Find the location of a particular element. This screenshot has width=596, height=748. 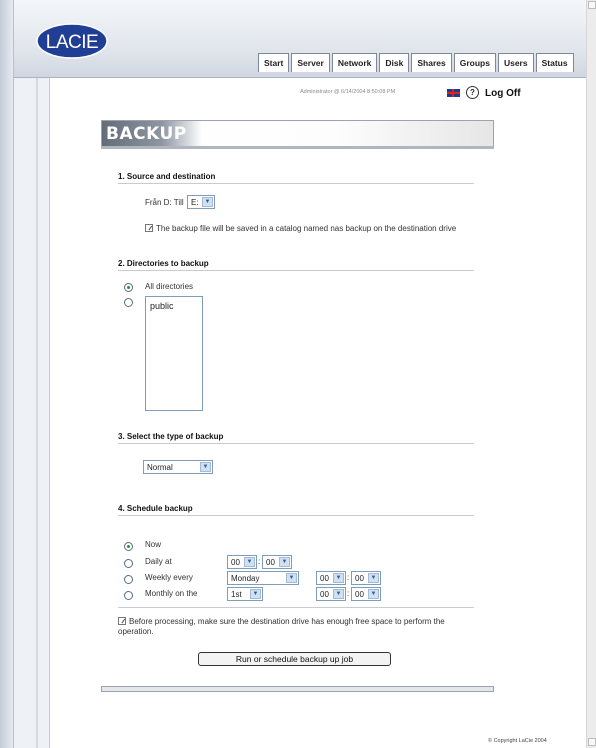

daily-minute-select: 00 ▼ is located at coordinates (277, 562).